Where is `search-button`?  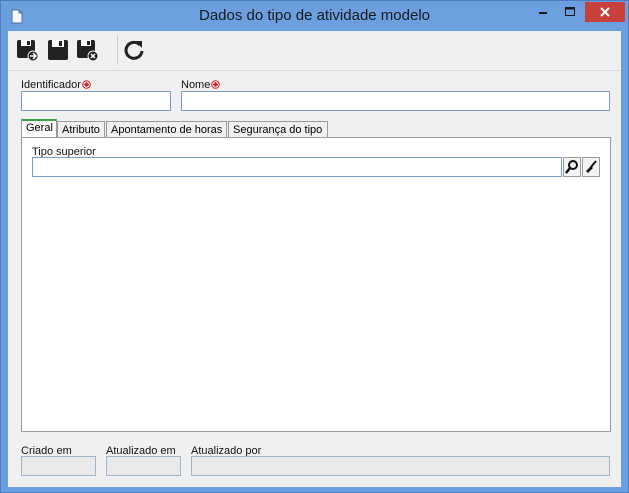 search-button is located at coordinates (572, 167).